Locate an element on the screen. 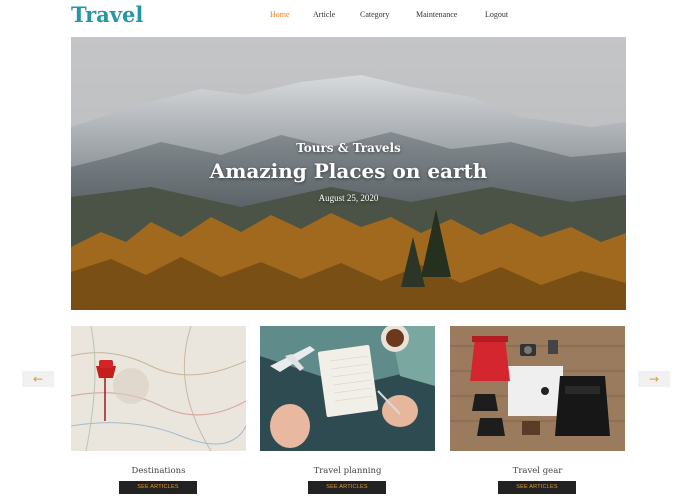 The width and height of the screenshot is (689, 498). arrow-left-icon: ← is located at coordinates (38, 379).